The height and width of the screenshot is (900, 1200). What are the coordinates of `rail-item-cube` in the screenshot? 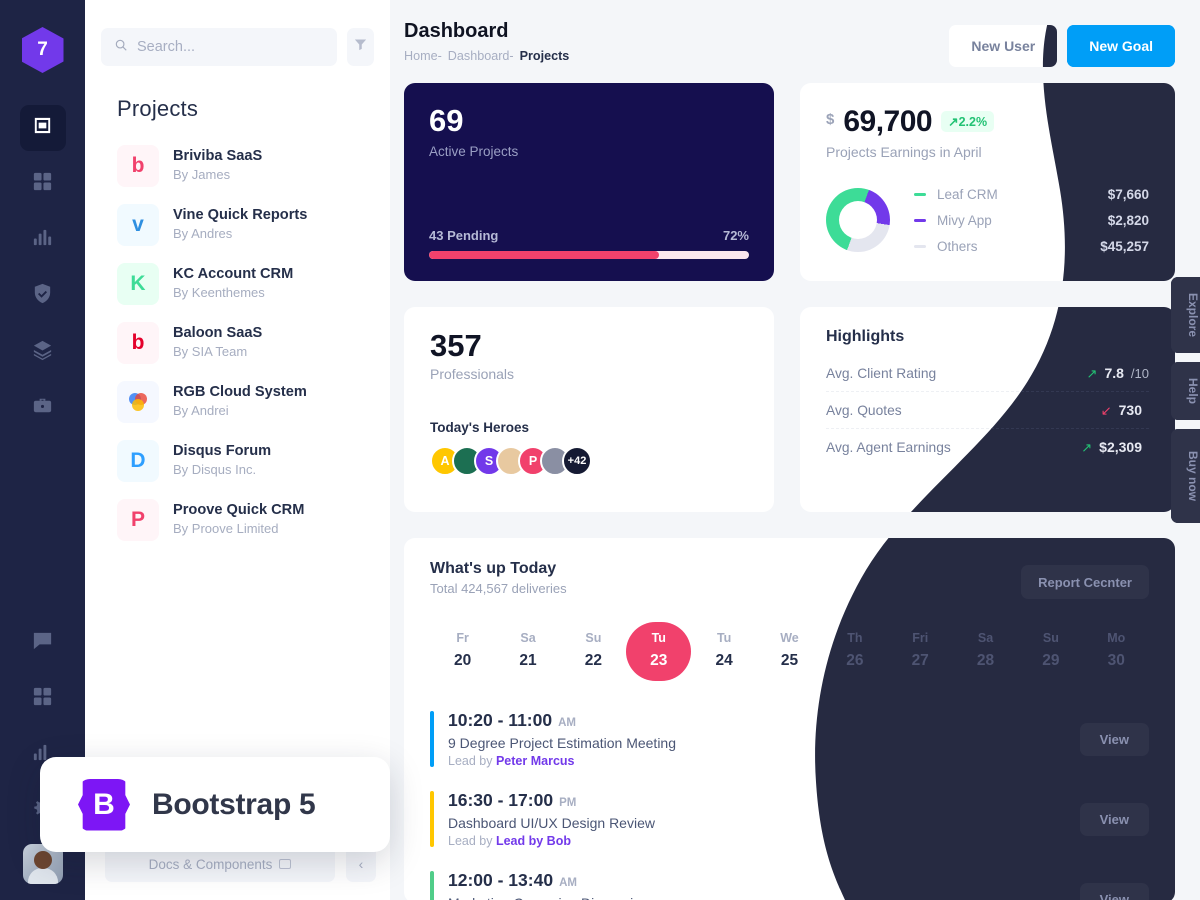 It's located at (42, 128).